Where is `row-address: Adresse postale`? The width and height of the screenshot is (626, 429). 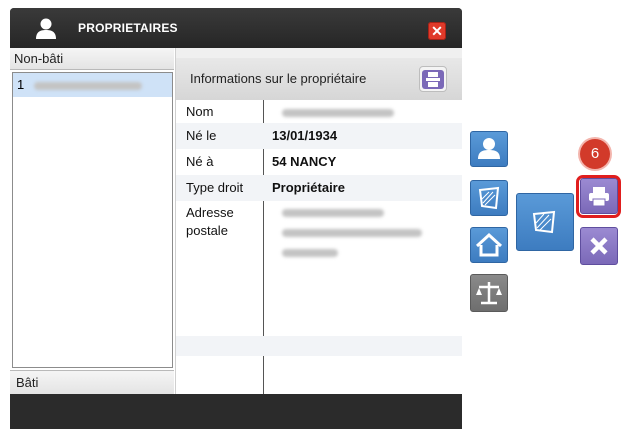
row-address: Adresse postale is located at coordinates (319, 234).